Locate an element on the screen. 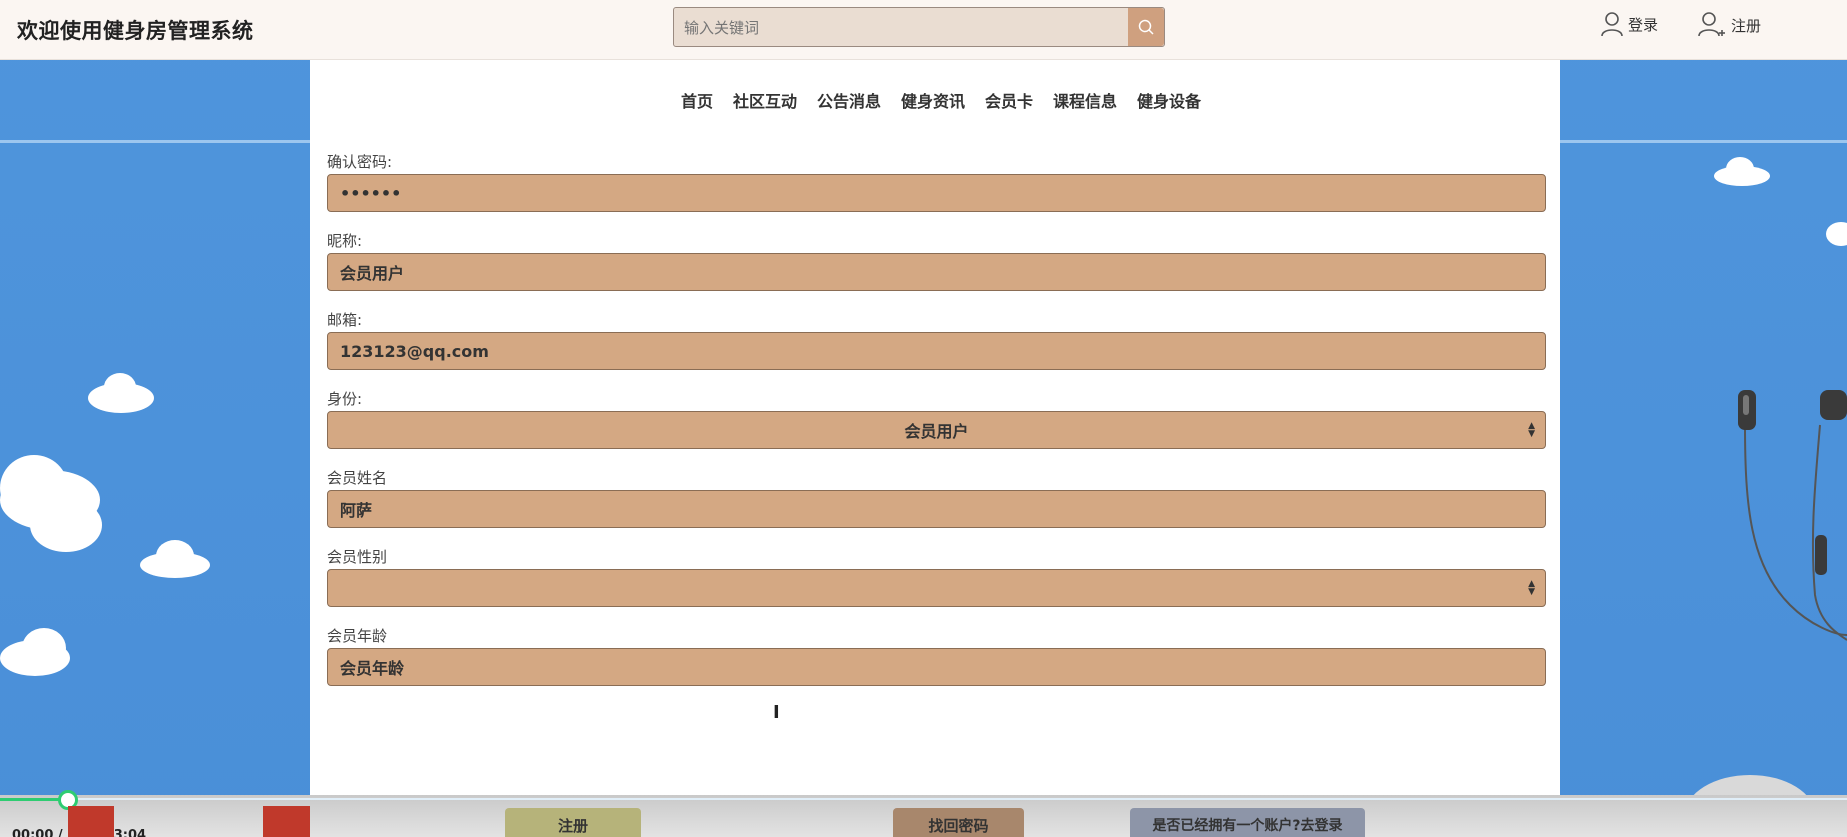 The height and width of the screenshot is (837, 1847). member-gender-select: ▲ ▼ is located at coordinates (936, 588).